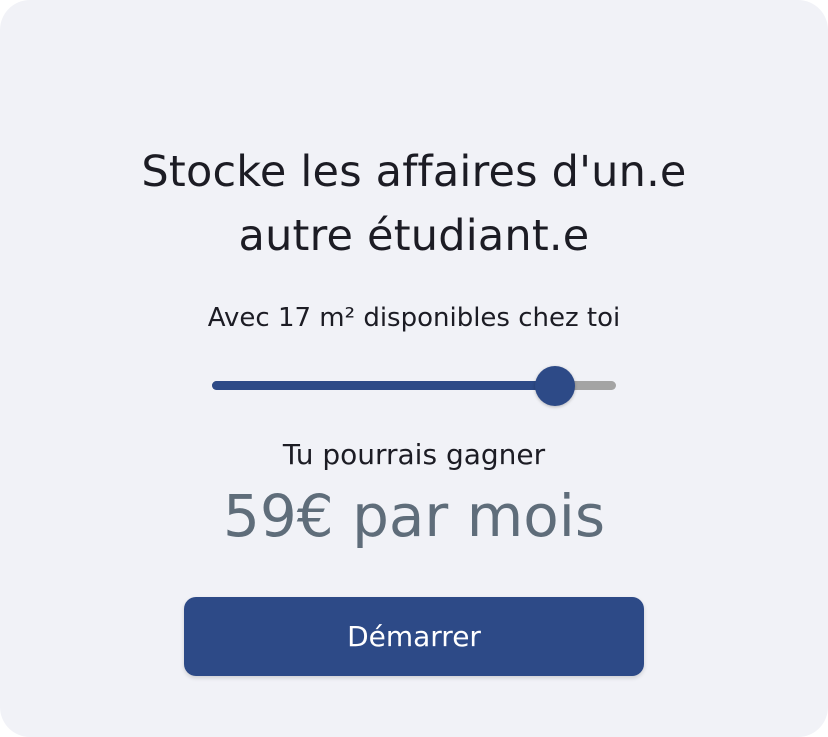 The width and height of the screenshot is (828, 737). I want to click on start-button: Démarrer, so click(414, 636).